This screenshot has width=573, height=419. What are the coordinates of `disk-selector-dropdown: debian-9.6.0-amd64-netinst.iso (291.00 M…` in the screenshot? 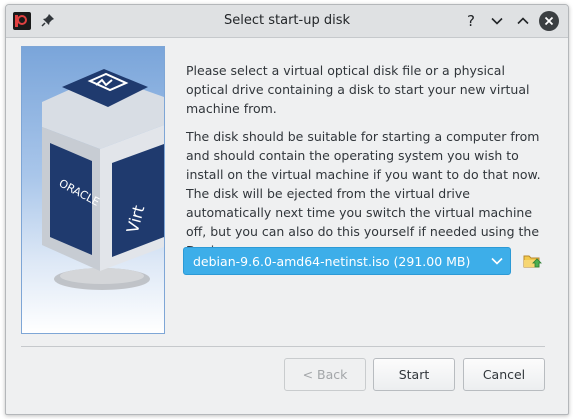 It's located at (347, 261).